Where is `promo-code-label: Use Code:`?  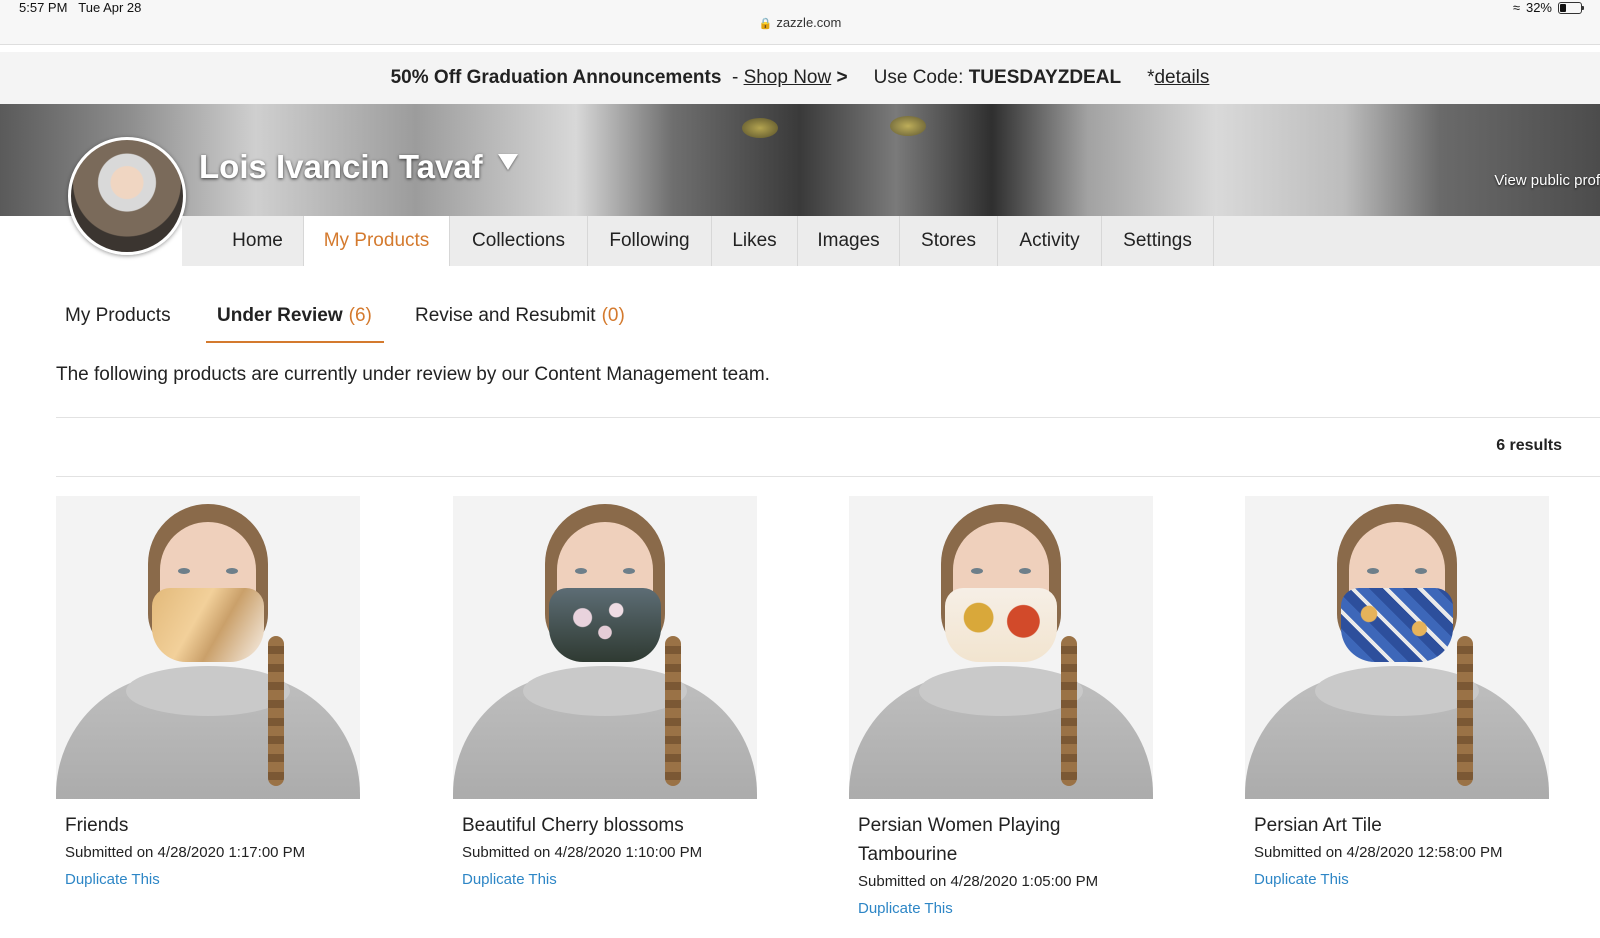
promo-code-label: Use Code: is located at coordinates (918, 77).